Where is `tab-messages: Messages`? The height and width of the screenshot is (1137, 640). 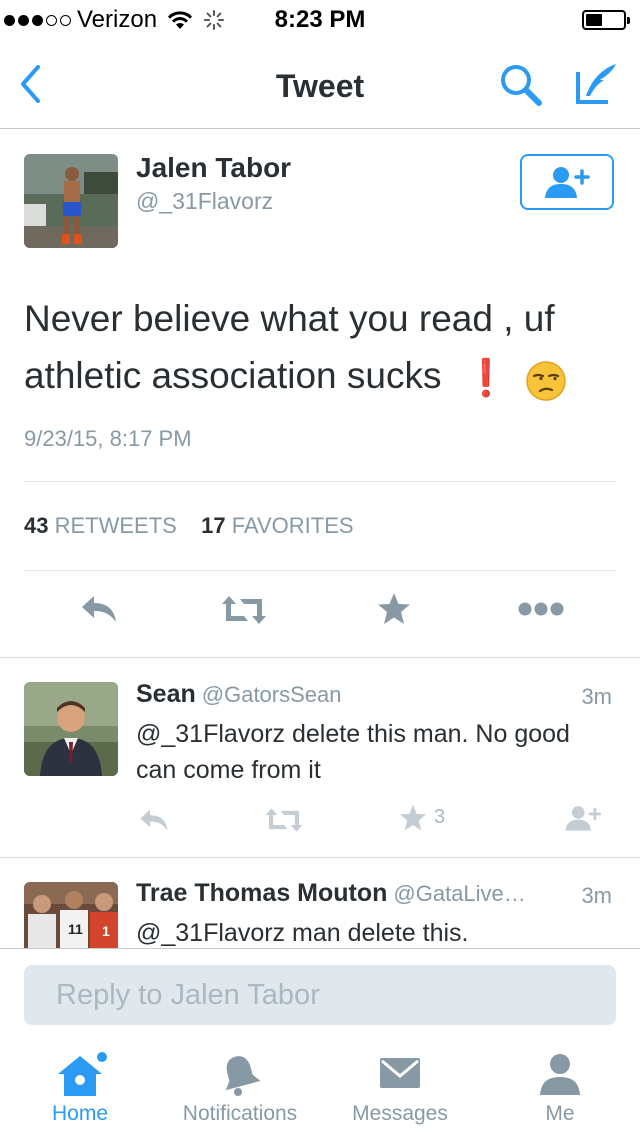 tab-messages: Messages is located at coordinates (400, 1088).